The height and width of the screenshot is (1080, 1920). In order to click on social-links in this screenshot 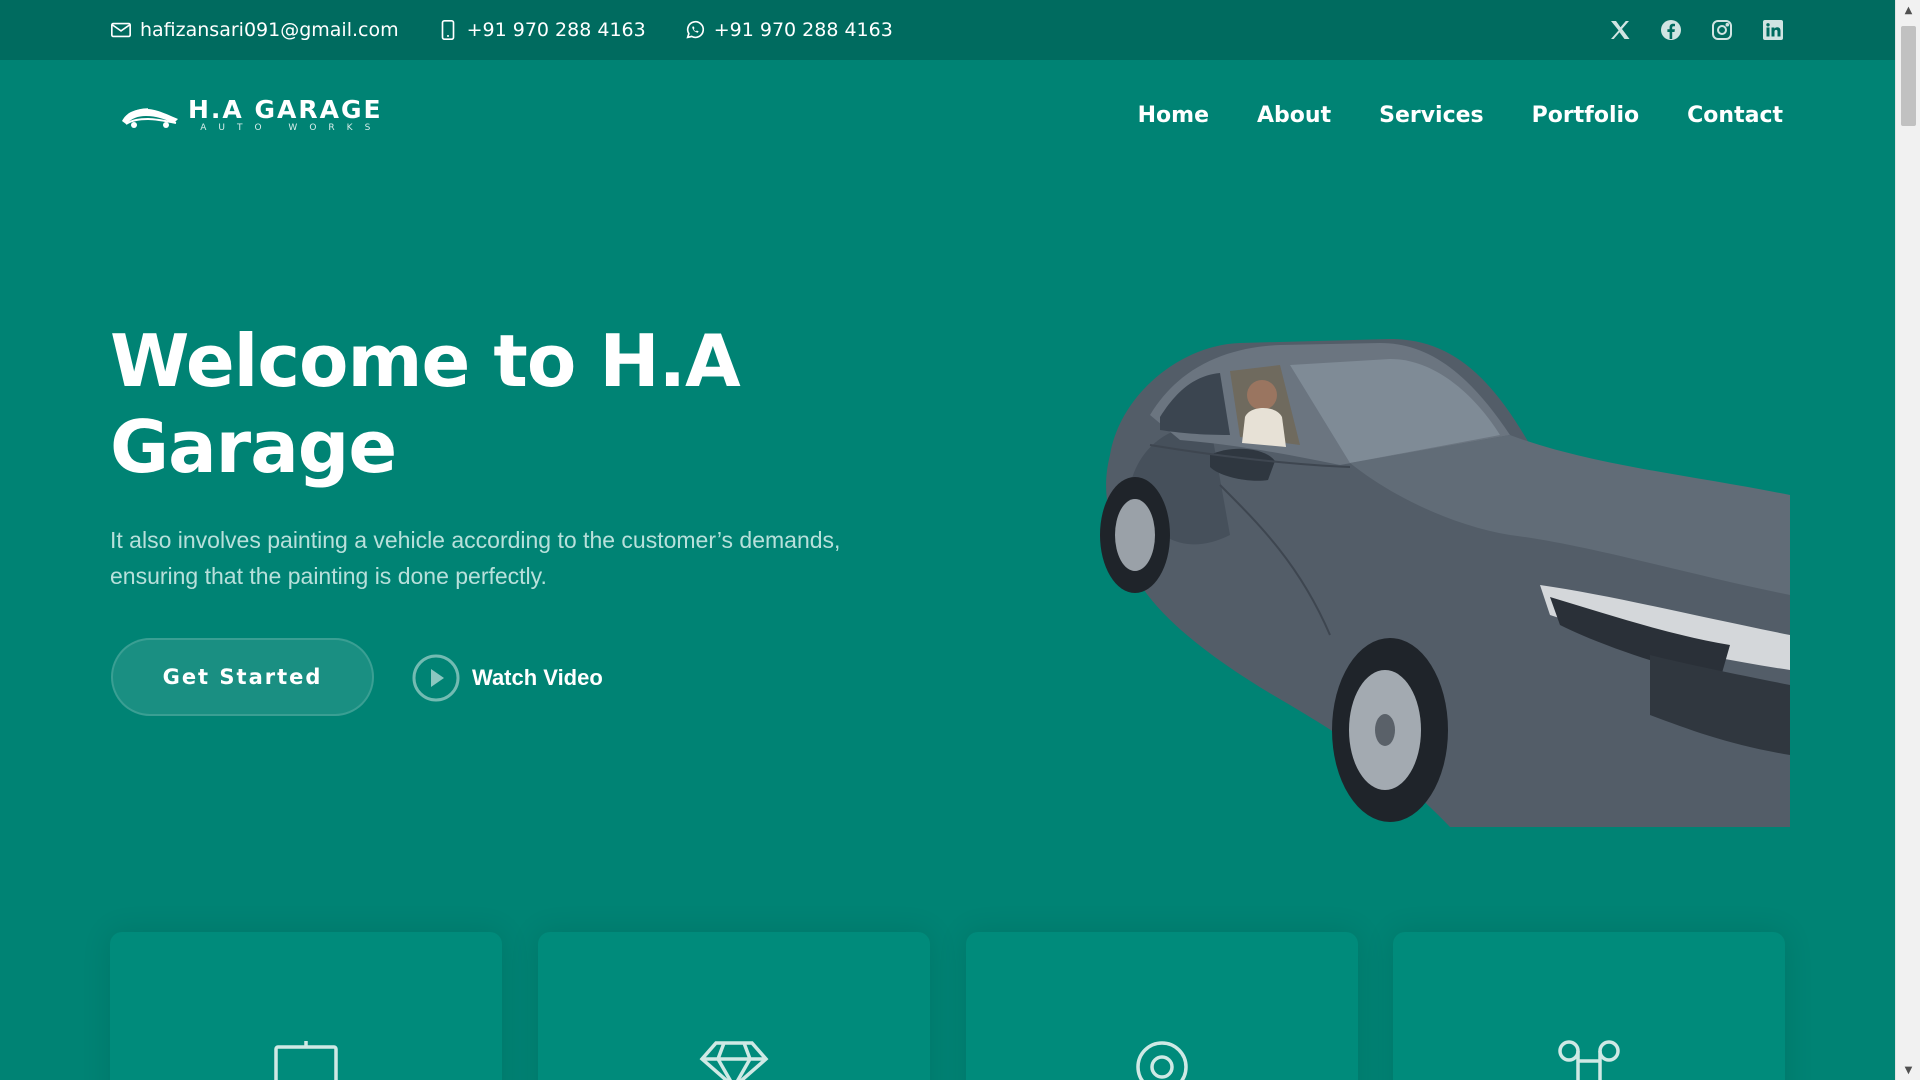, I will do `click(1696, 30)`.